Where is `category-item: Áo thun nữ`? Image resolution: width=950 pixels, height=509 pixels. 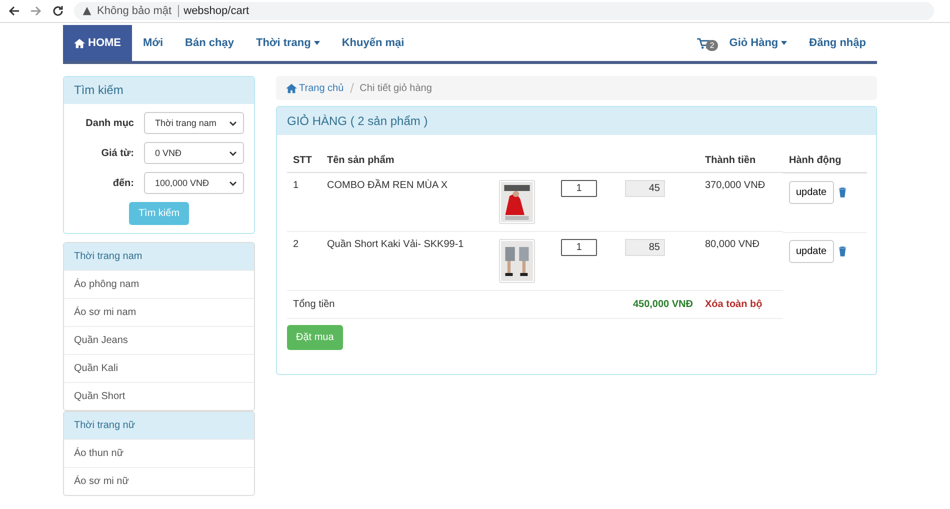 category-item: Áo thun nữ is located at coordinates (159, 453).